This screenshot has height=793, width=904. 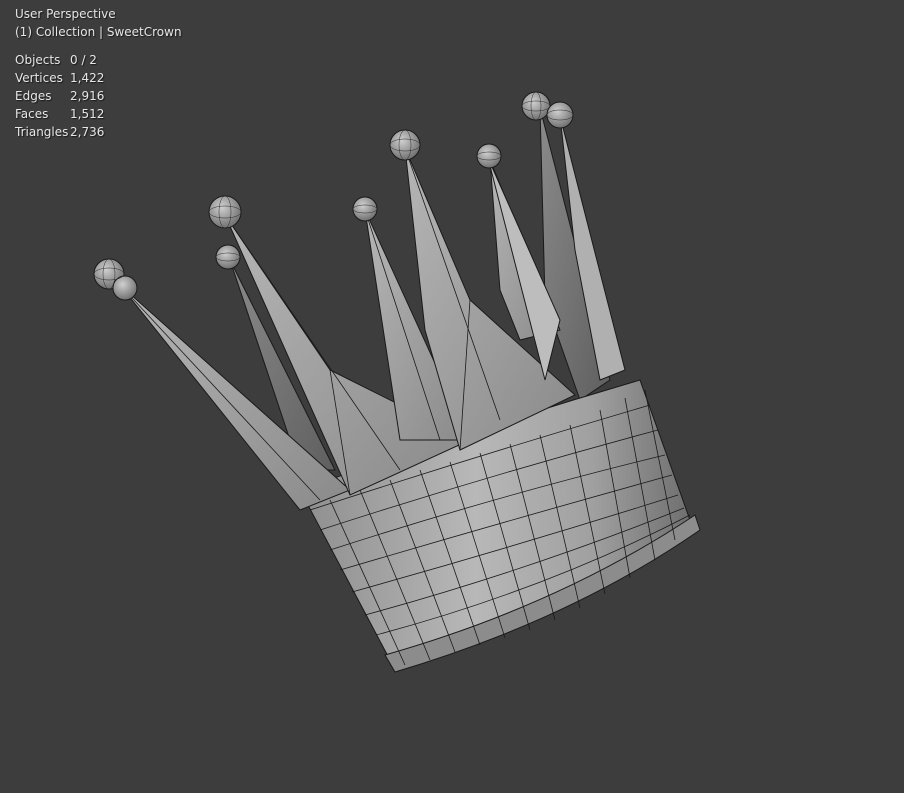 I want to click on stat-value: 2,736, so click(x=87, y=132).